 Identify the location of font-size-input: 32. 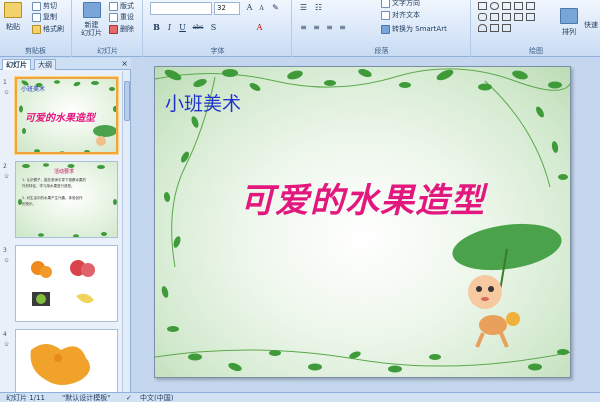
(227, 8).